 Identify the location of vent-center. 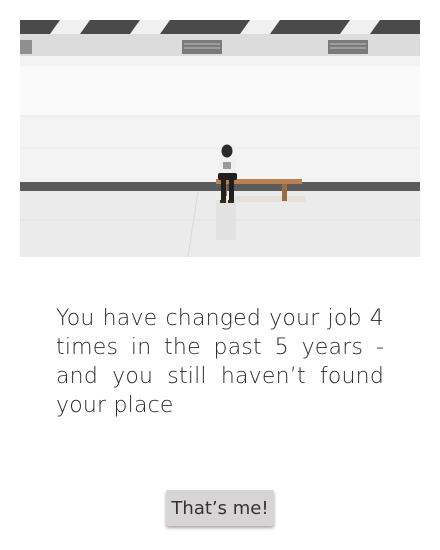
(202, 47).